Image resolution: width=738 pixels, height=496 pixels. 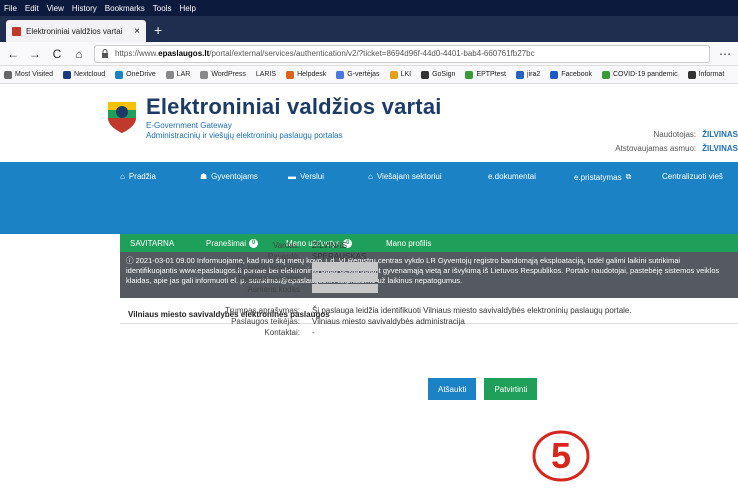 What do you see at coordinates (244, 176) in the screenshot?
I see `nav-residents: ☗ Gyventojams` at bounding box center [244, 176].